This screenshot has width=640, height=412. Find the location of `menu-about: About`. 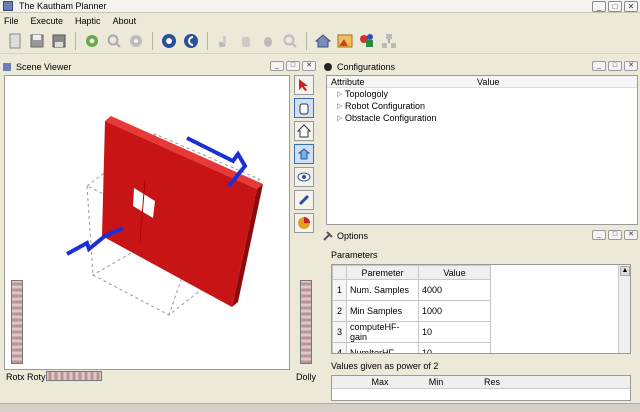

menu-about: About is located at coordinates (125, 21).